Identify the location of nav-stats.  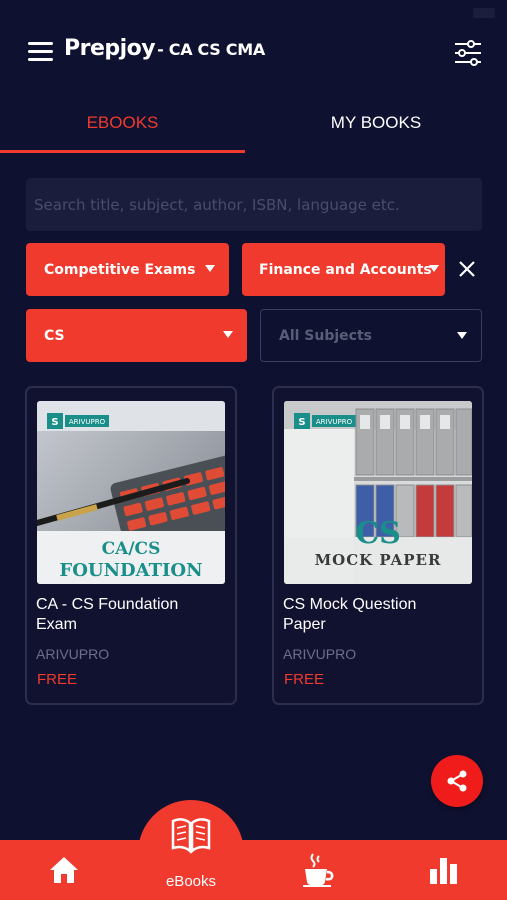
(444, 872).